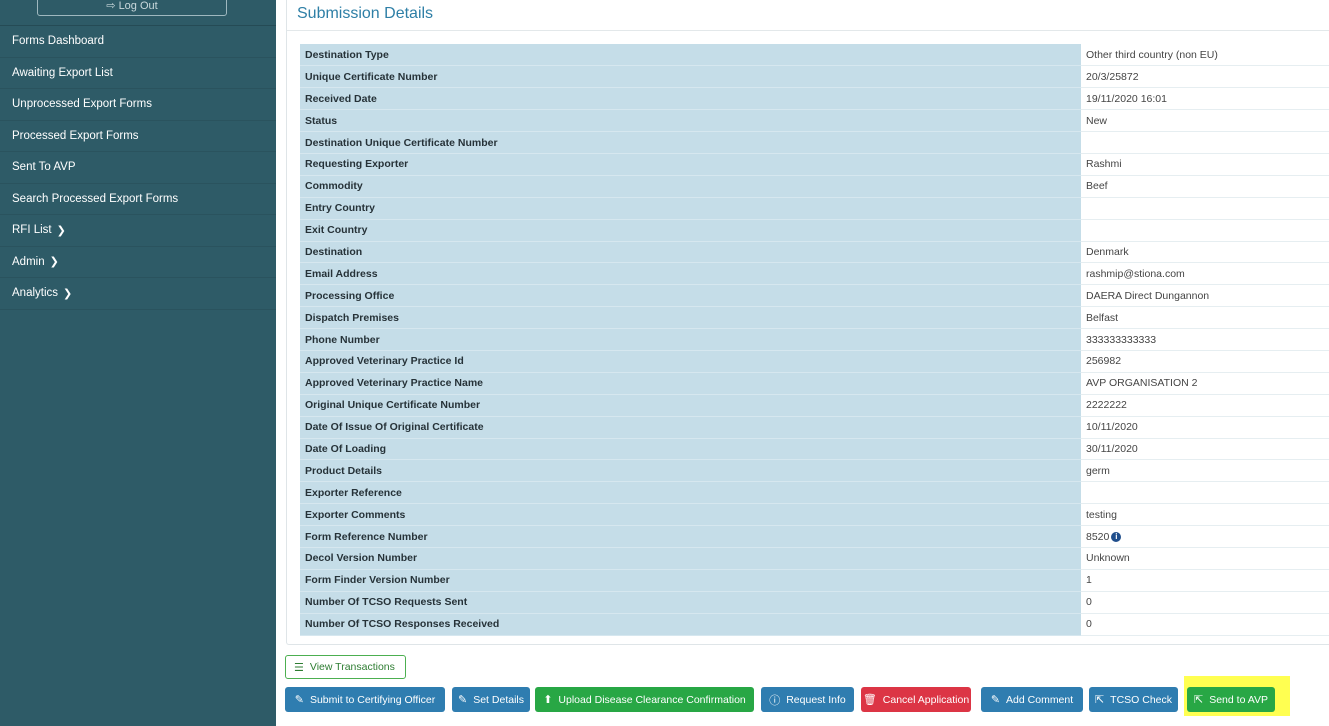 The width and height of the screenshot is (1329, 726). Describe the element at coordinates (1205, 99) in the screenshot. I see `detail-value: 19/11/2020 16:01` at that location.